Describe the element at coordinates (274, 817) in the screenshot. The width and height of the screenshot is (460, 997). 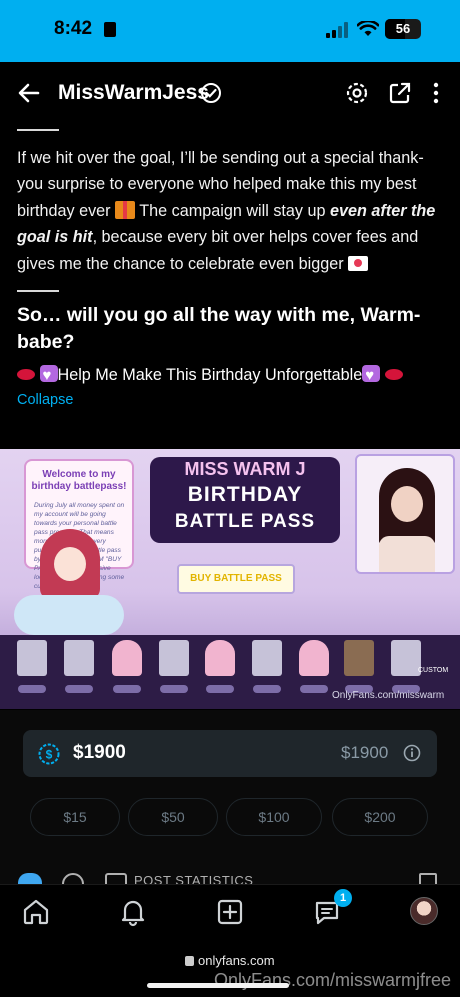
I see `tip-option-100: $100` at that location.